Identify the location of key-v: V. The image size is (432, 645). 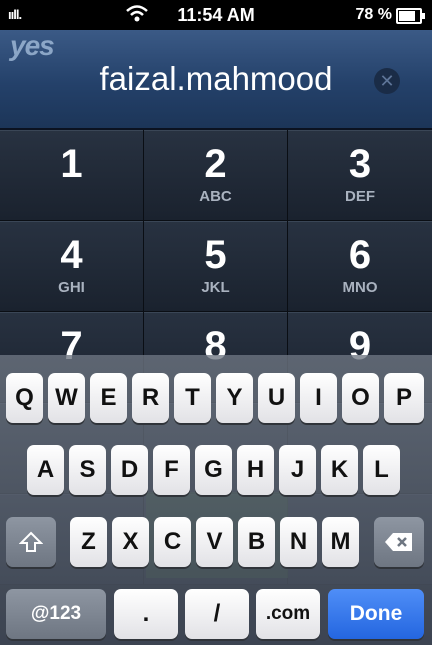
(214, 542).